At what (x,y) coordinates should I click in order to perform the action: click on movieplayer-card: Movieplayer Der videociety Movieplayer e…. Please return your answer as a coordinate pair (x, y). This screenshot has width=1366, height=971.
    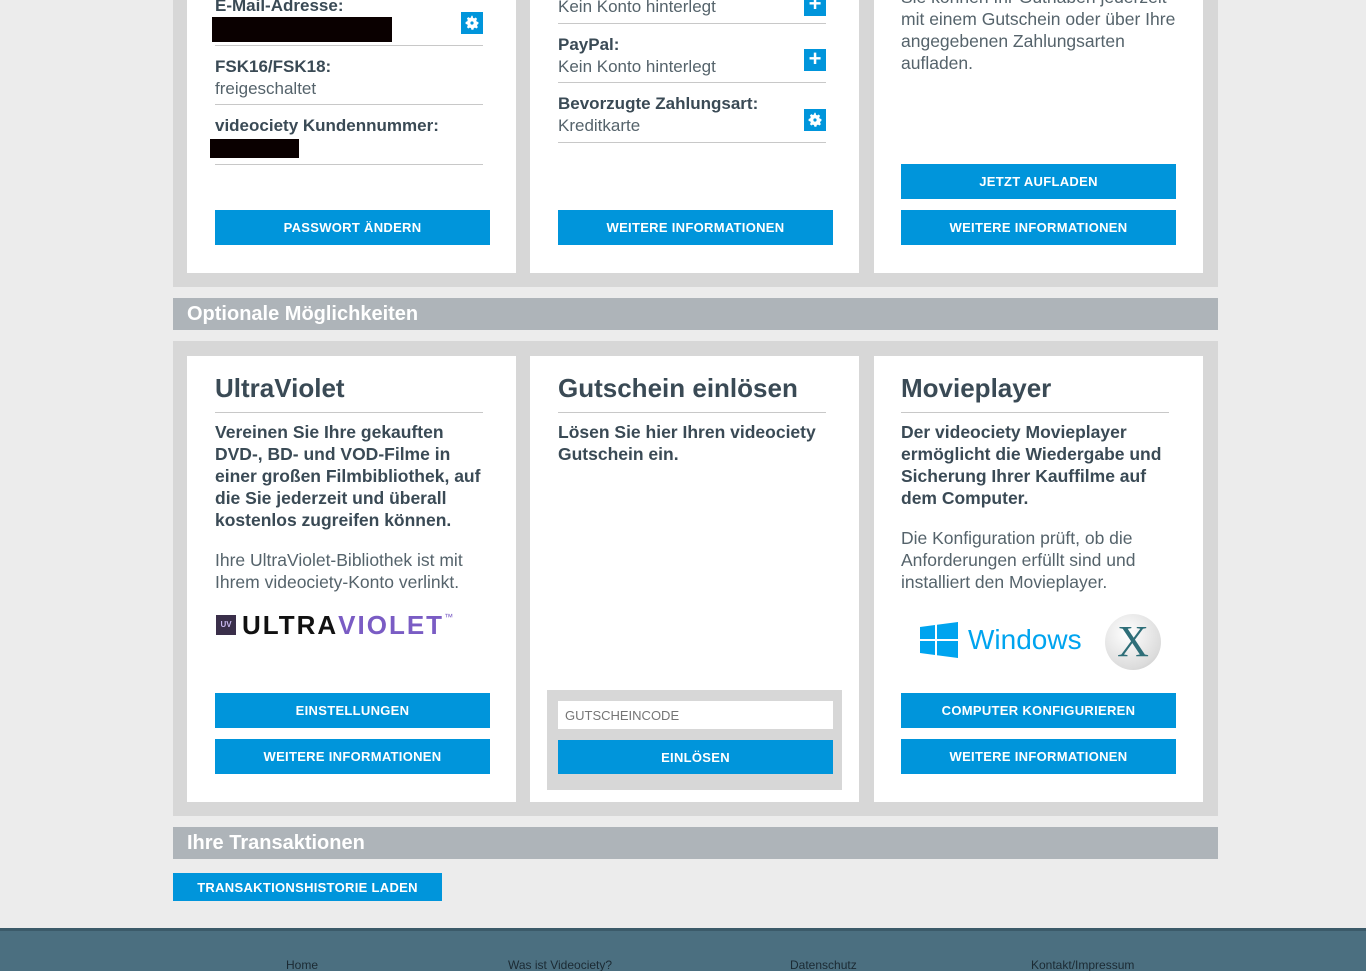
    Looking at the image, I should click on (1038, 579).